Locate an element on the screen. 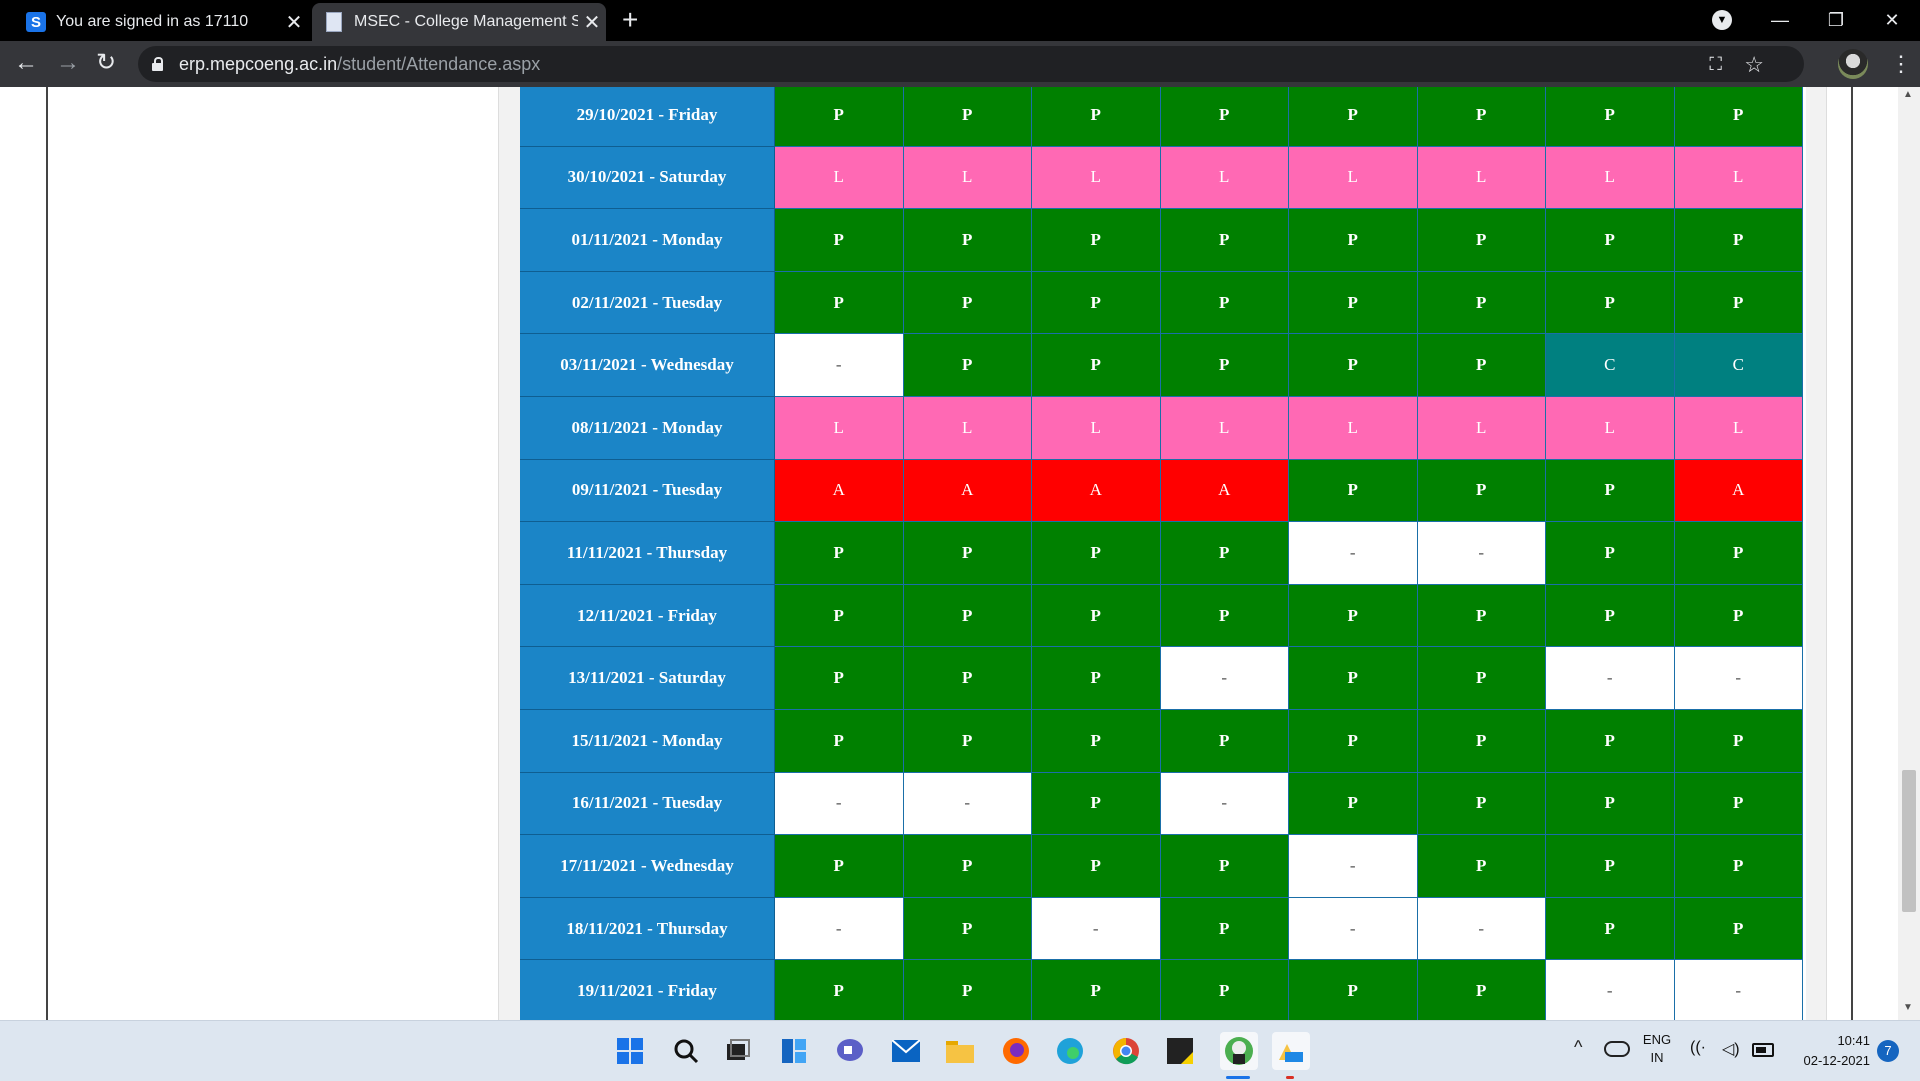  attendance-date: 03/11/2021 - Wednesday is located at coordinates (647, 365).